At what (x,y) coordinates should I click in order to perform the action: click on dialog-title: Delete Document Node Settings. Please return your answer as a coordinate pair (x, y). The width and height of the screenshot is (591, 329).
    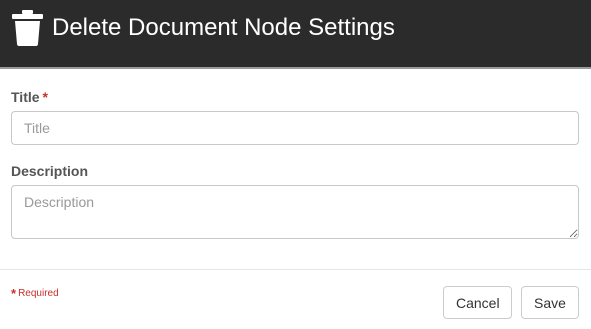
    Looking at the image, I should click on (223, 27).